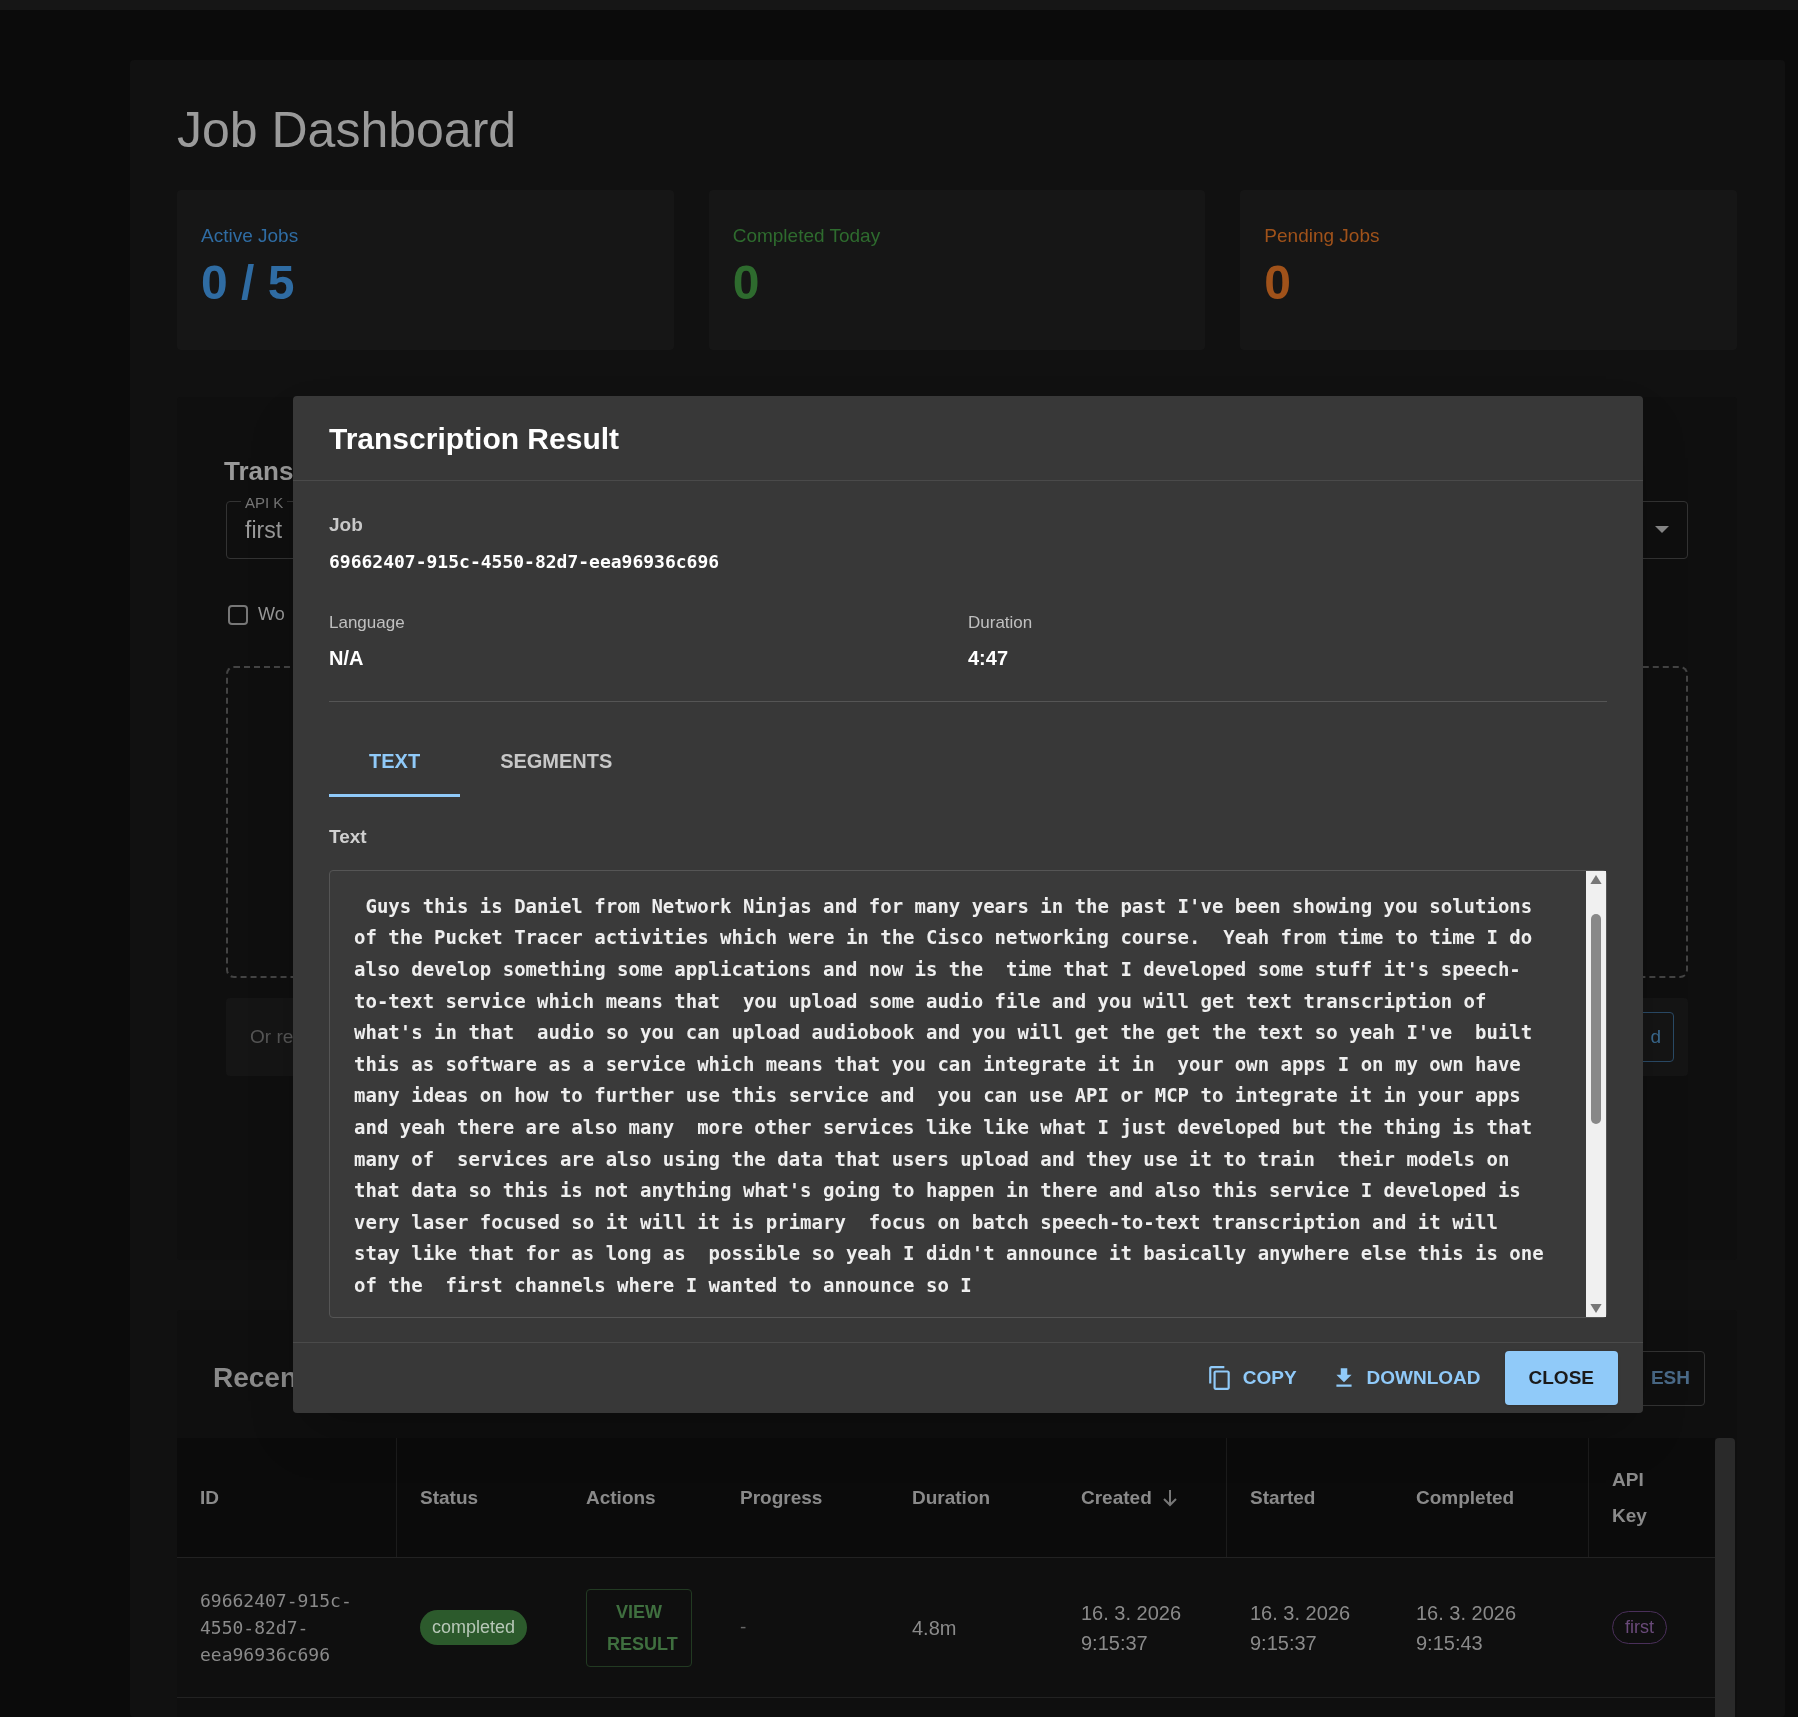  I want to click on started-date: 16. 3. 2026 9:15:37, so click(1301, 1628).